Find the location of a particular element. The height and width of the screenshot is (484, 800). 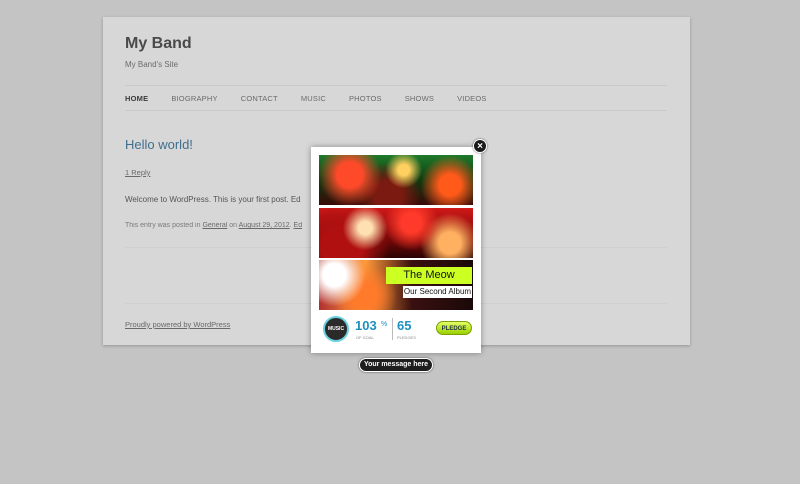

percent-label: OF GOAL is located at coordinates (365, 337).